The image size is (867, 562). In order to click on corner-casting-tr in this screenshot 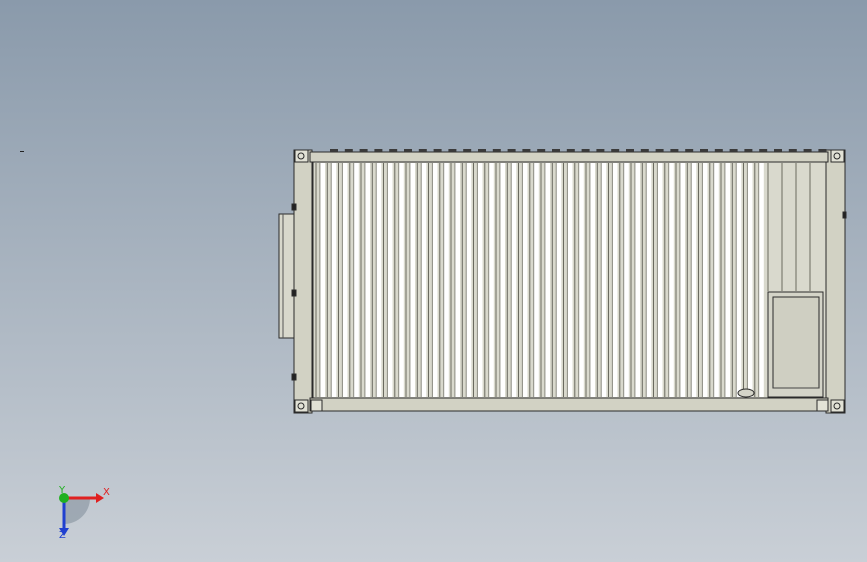, I will do `click(837, 156)`.